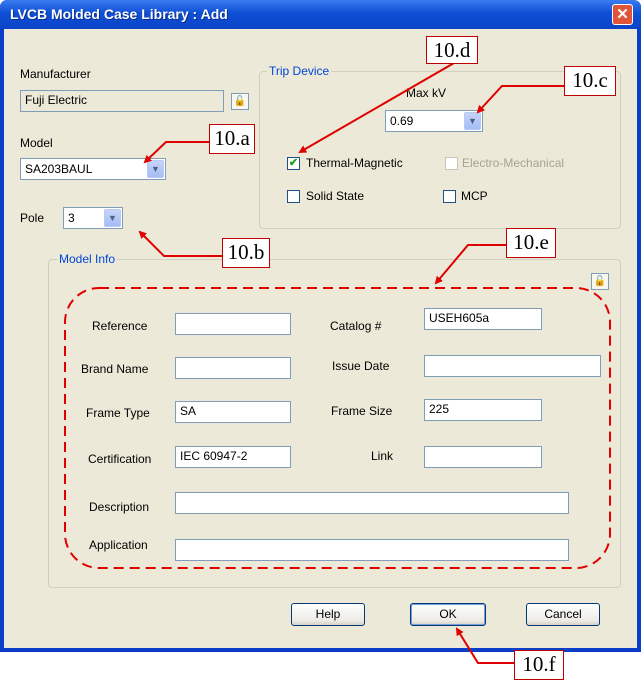 This screenshot has height=689, width=641. I want to click on issue-date-label: Issue Date, so click(361, 366).